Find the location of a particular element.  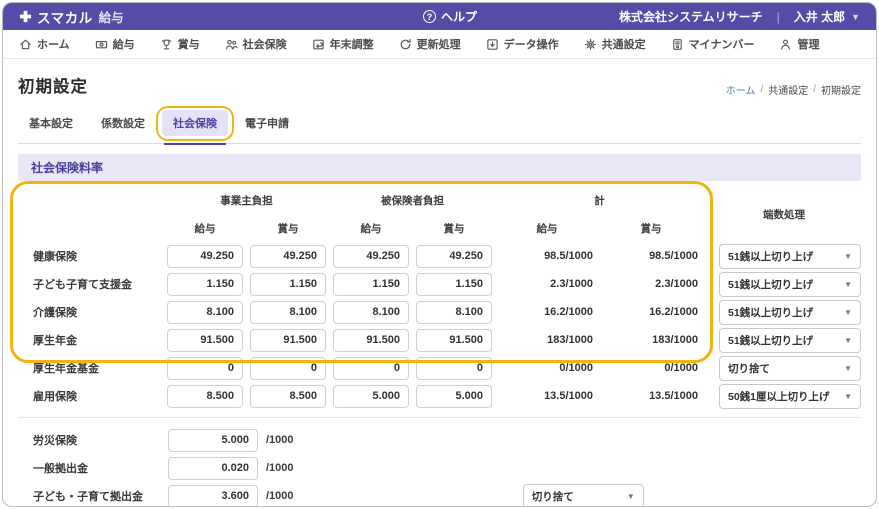

refresh-icon is located at coordinates (405, 43).